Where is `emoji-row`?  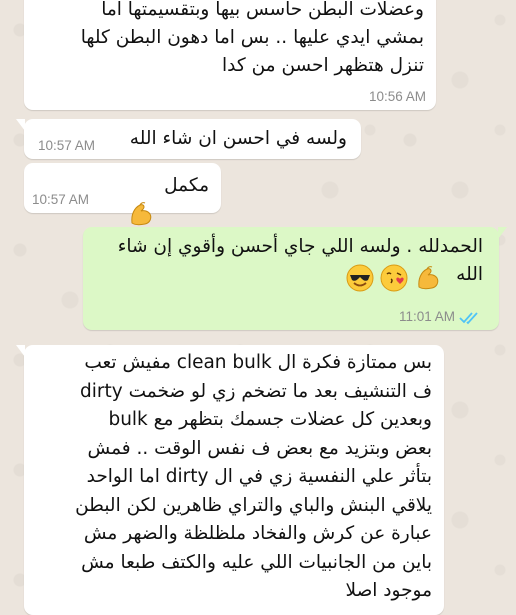
emoji-row is located at coordinates (394, 278).